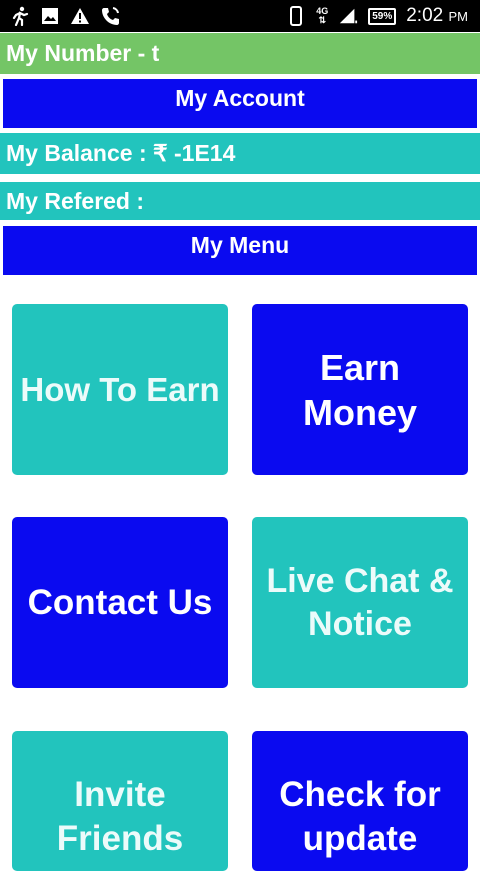  What do you see at coordinates (240, 250) in the screenshot?
I see `my-menu-heading: My Menu` at bounding box center [240, 250].